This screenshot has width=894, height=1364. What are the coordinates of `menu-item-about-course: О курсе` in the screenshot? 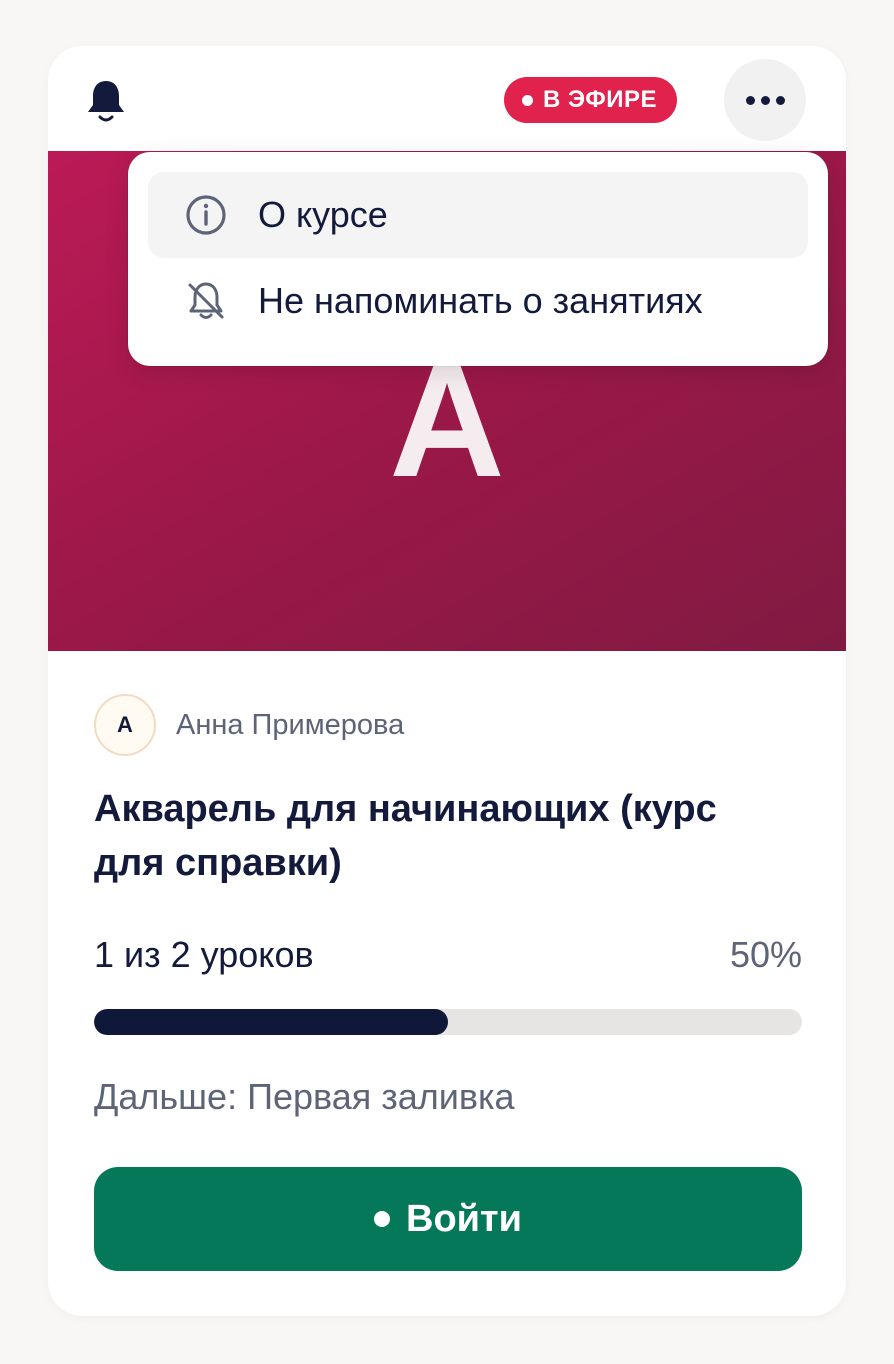 It's located at (478, 215).